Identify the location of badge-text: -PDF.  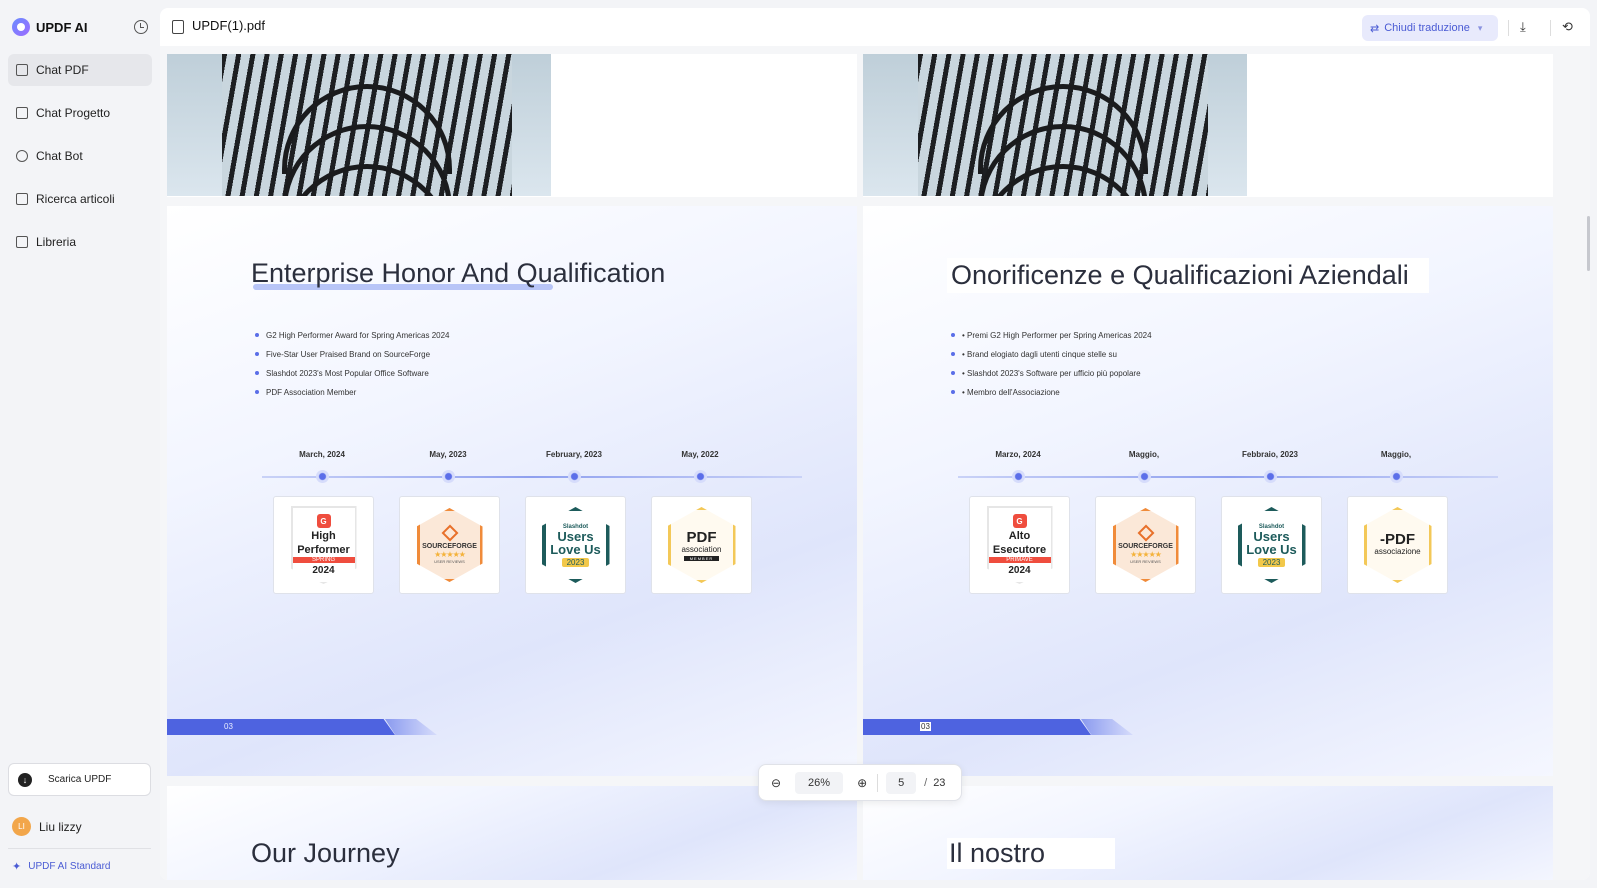
(1397, 539).